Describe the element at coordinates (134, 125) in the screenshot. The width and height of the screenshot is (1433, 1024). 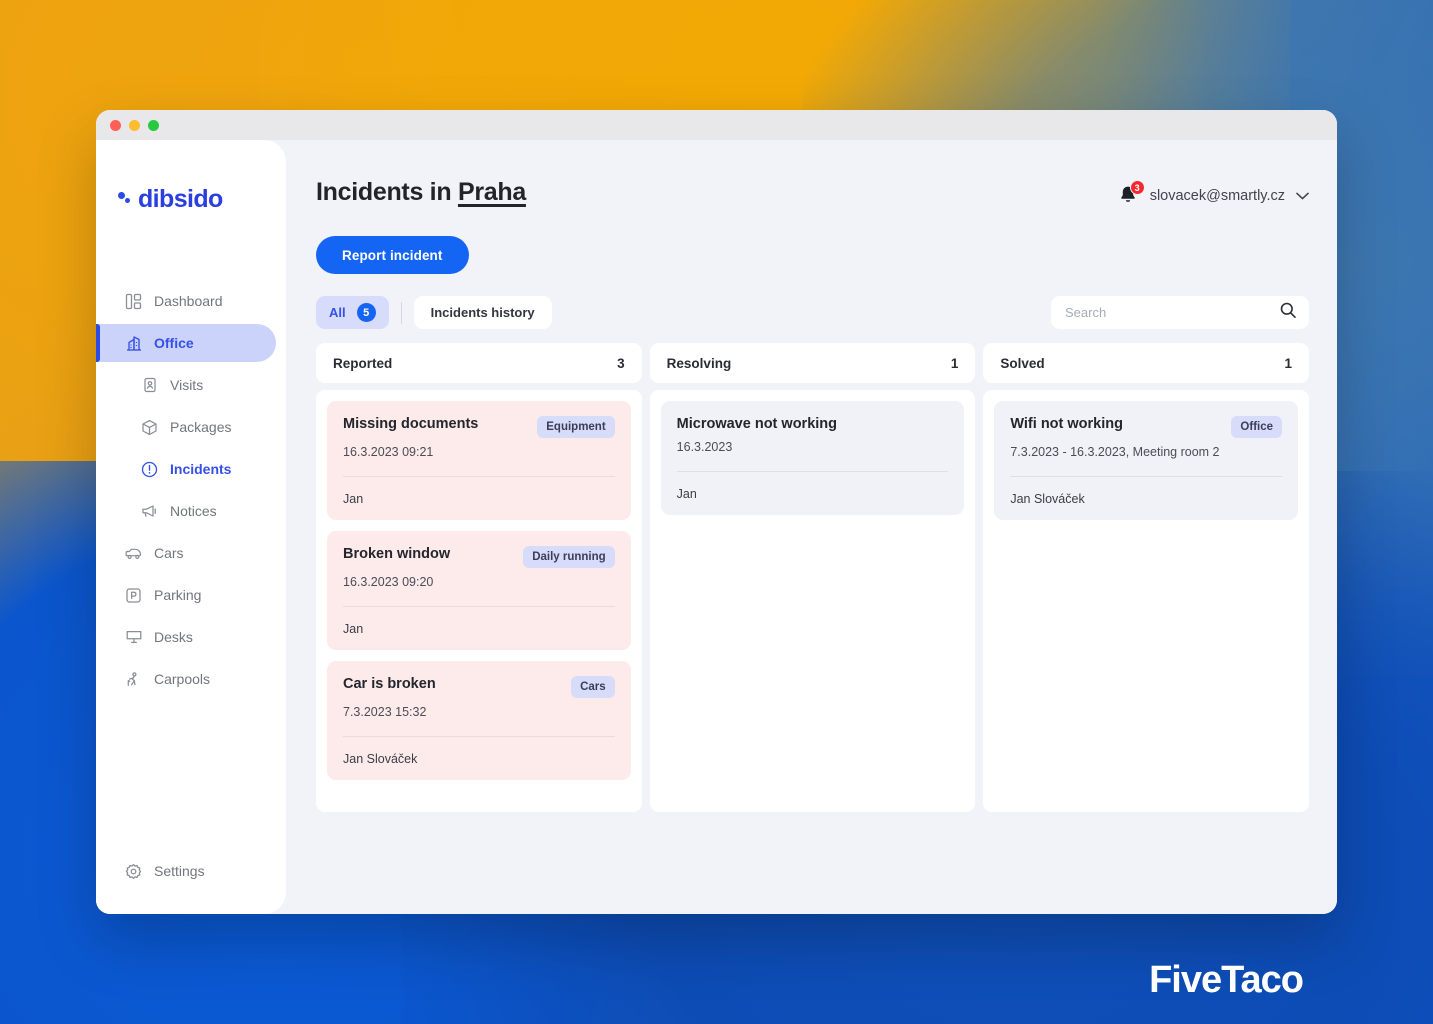
I see `window-minimize-button` at that location.